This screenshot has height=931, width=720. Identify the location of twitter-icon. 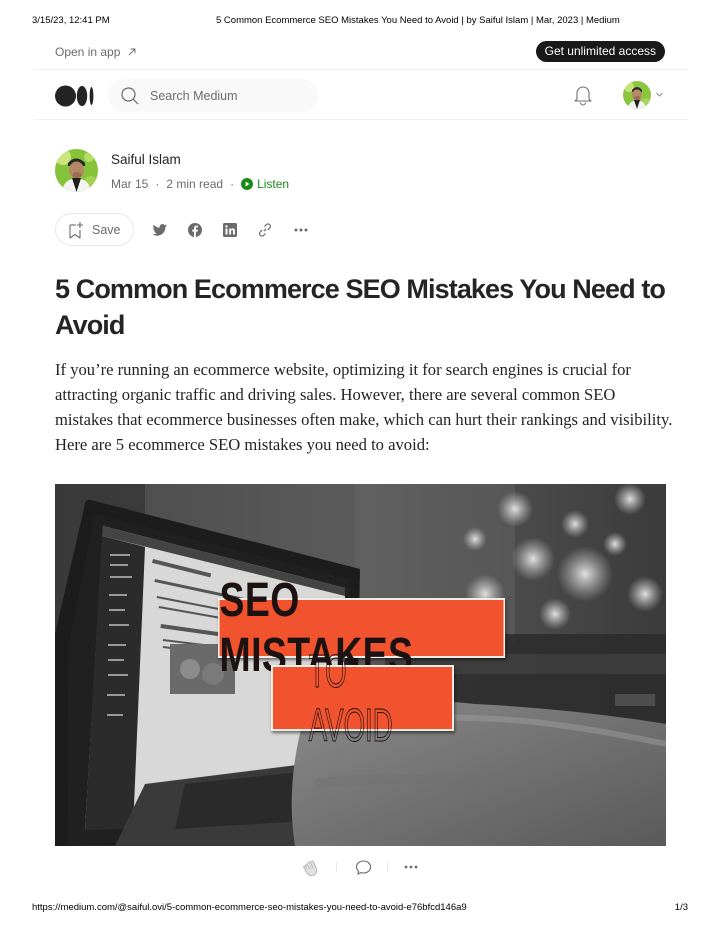
(160, 230).